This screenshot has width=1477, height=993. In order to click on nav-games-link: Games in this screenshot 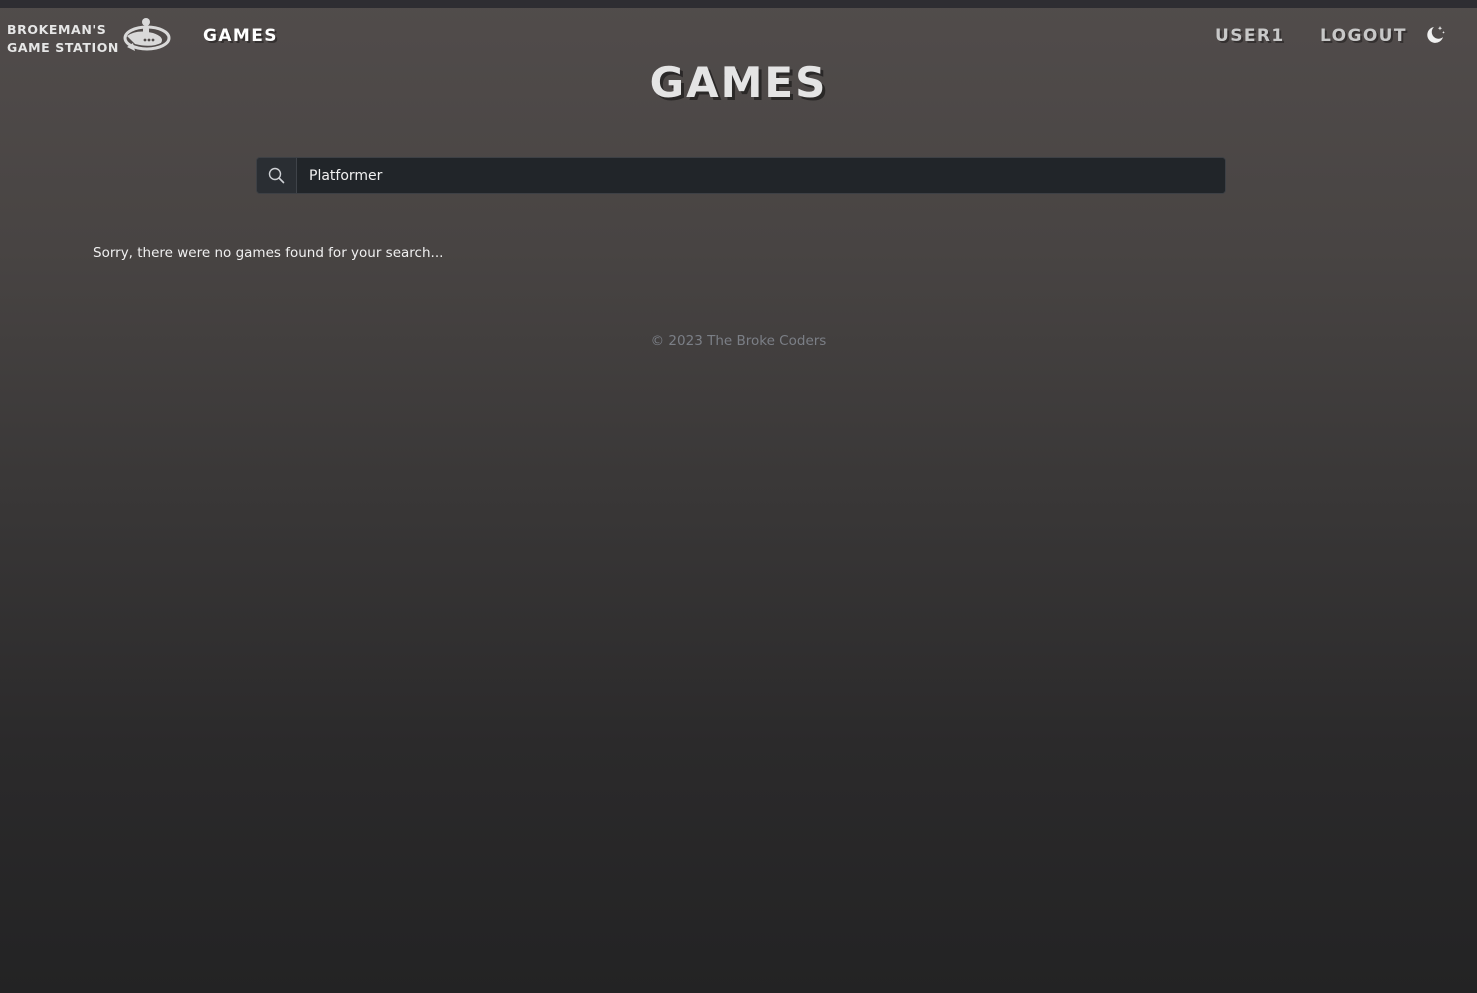, I will do `click(240, 36)`.